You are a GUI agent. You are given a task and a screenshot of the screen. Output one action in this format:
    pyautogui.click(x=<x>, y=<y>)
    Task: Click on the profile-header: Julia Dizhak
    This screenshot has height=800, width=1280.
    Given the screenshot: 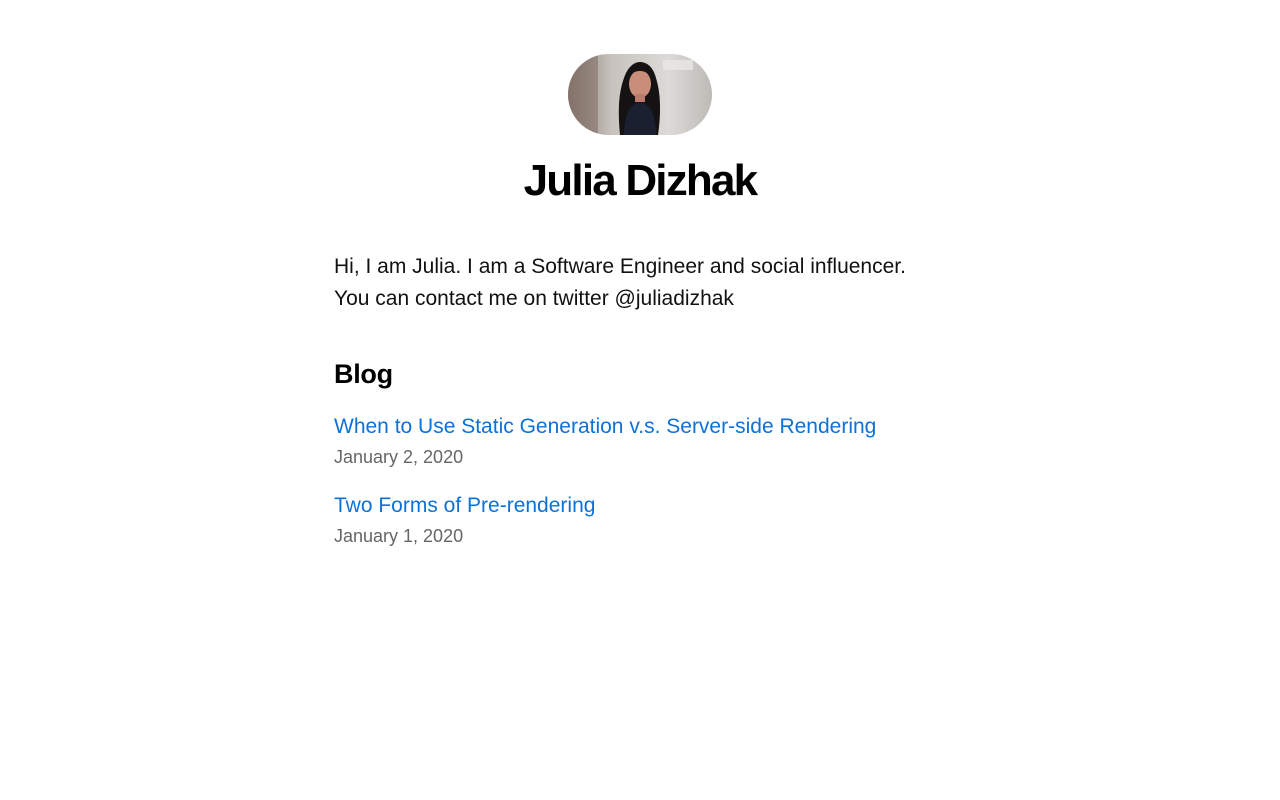 What is the action you would take?
    pyautogui.click(x=640, y=130)
    